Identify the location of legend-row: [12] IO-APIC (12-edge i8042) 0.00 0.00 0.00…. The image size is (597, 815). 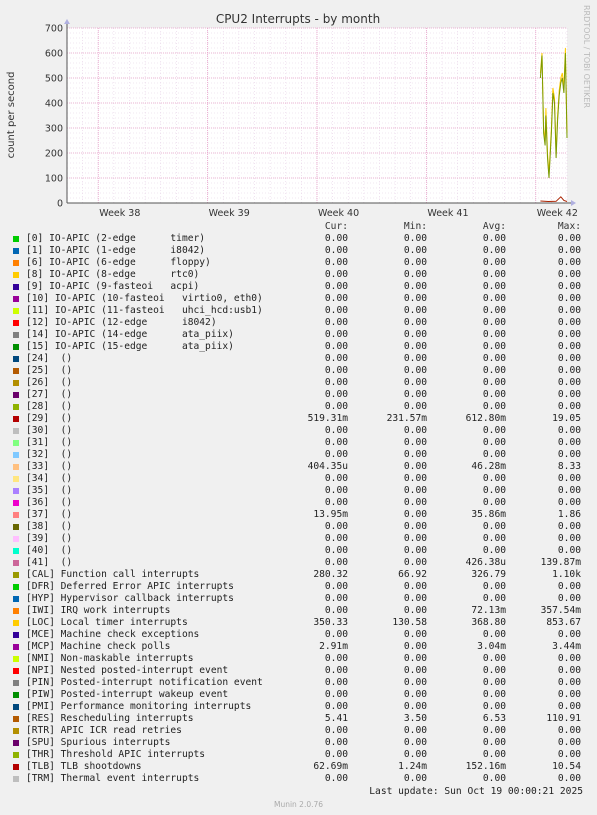
(298, 323).